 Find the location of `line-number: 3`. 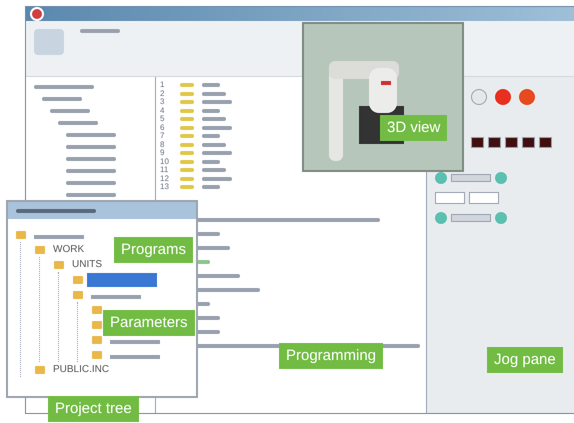

line-number: 3 is located at coordinates (163, 102).